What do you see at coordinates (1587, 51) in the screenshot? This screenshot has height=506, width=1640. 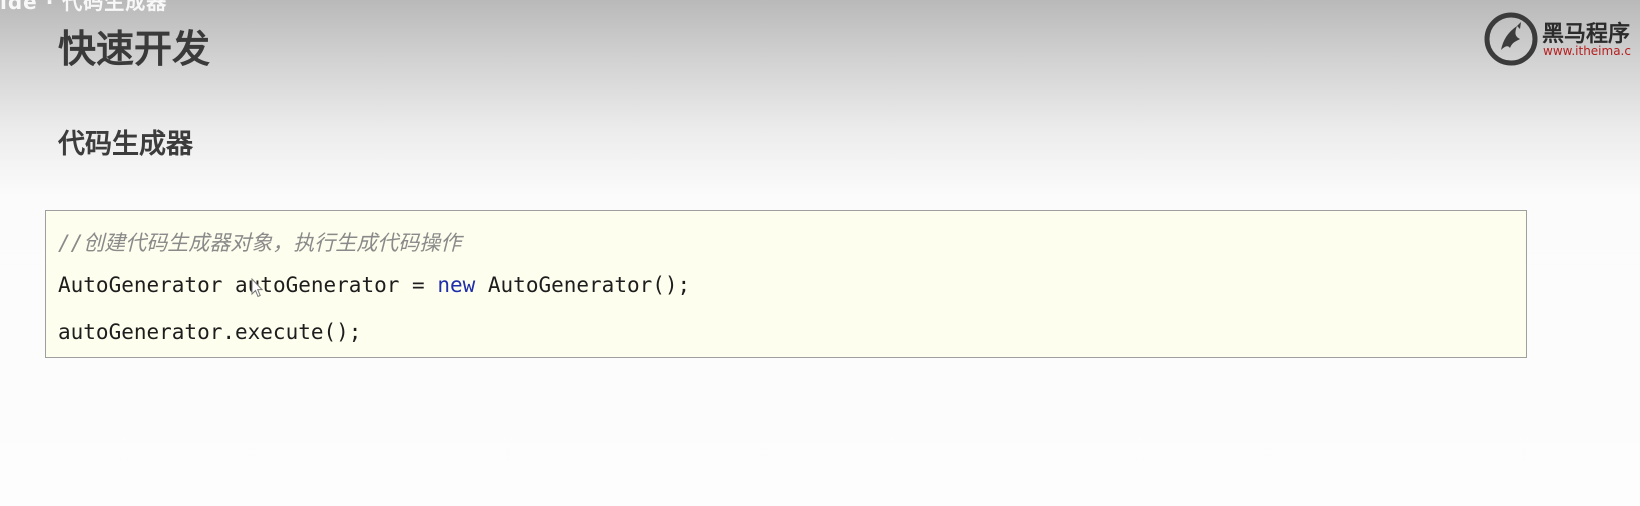 I see `logo-url: www.itheima.c` at bounding box center [1587, 51].